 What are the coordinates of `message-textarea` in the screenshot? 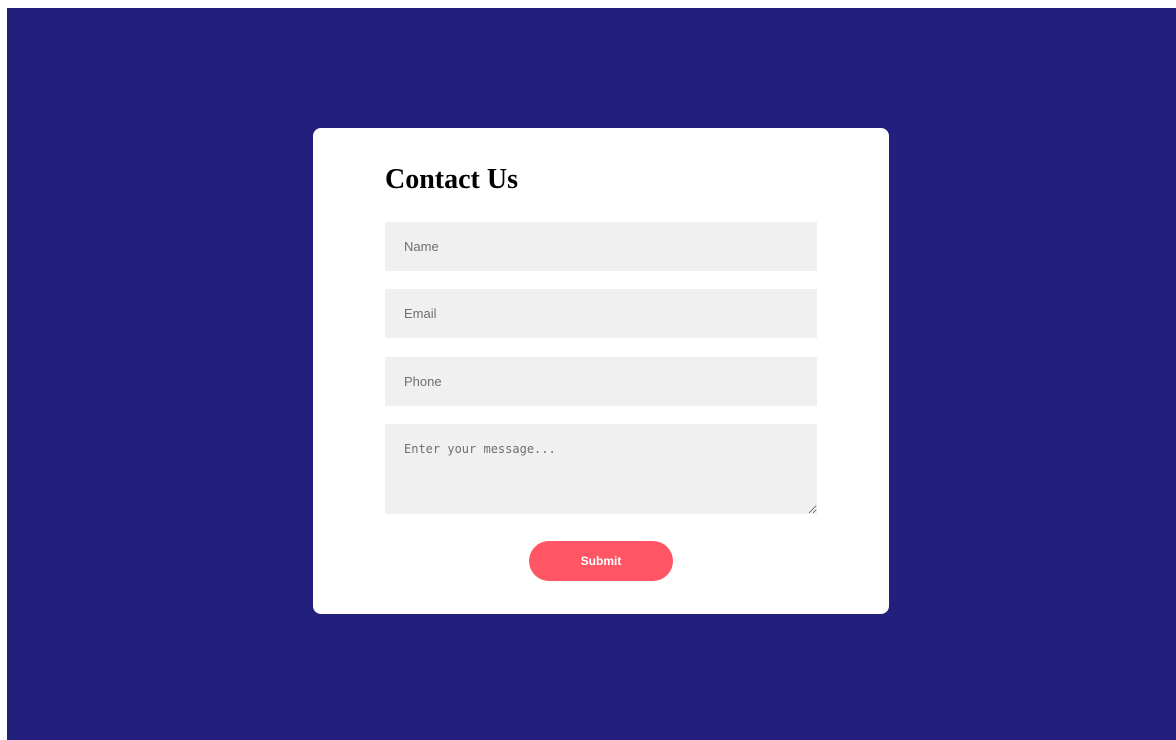 It's located at (601, 469).